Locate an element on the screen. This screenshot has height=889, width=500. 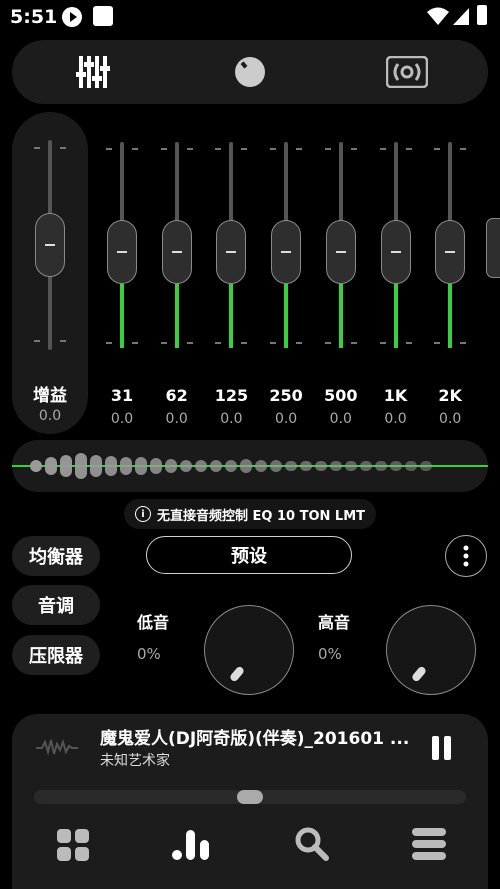
equalizer-button-label: 均衡器 is located at coordinates (56, 557).